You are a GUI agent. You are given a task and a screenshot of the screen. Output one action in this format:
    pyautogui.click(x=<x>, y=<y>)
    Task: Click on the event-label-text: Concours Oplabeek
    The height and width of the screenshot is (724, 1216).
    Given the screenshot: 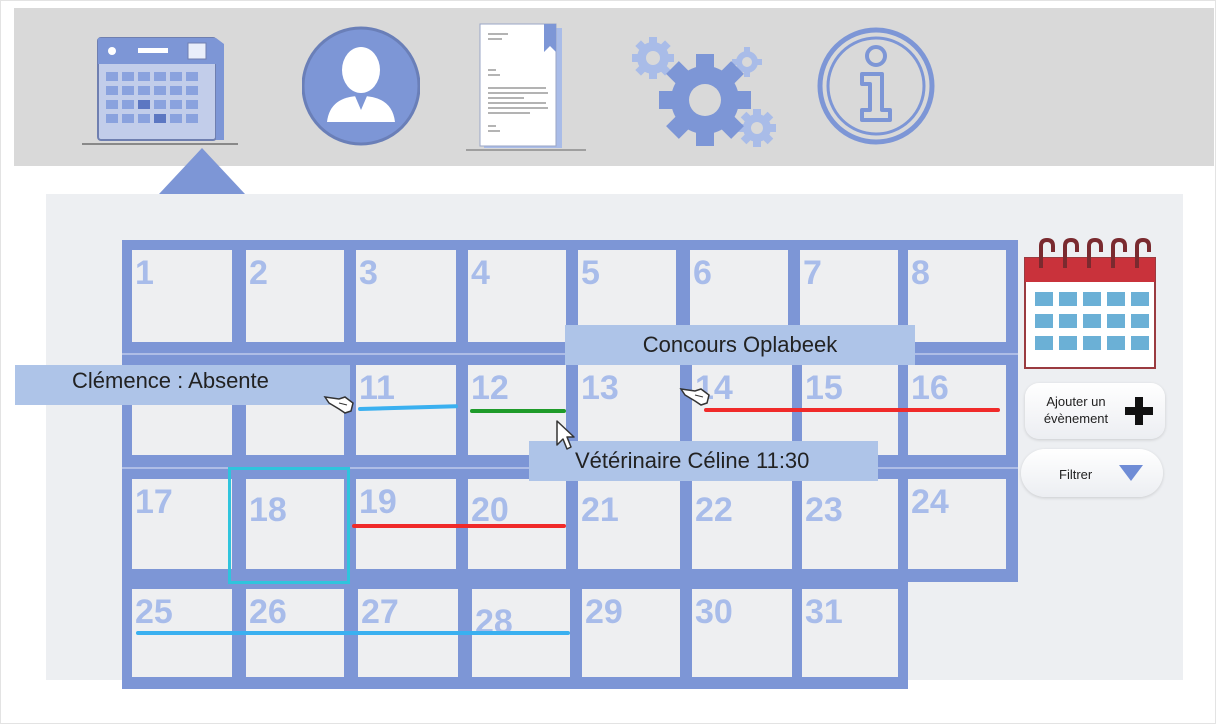 What is the action you would take?
    pyautogui.click(x=740, y=344)
    